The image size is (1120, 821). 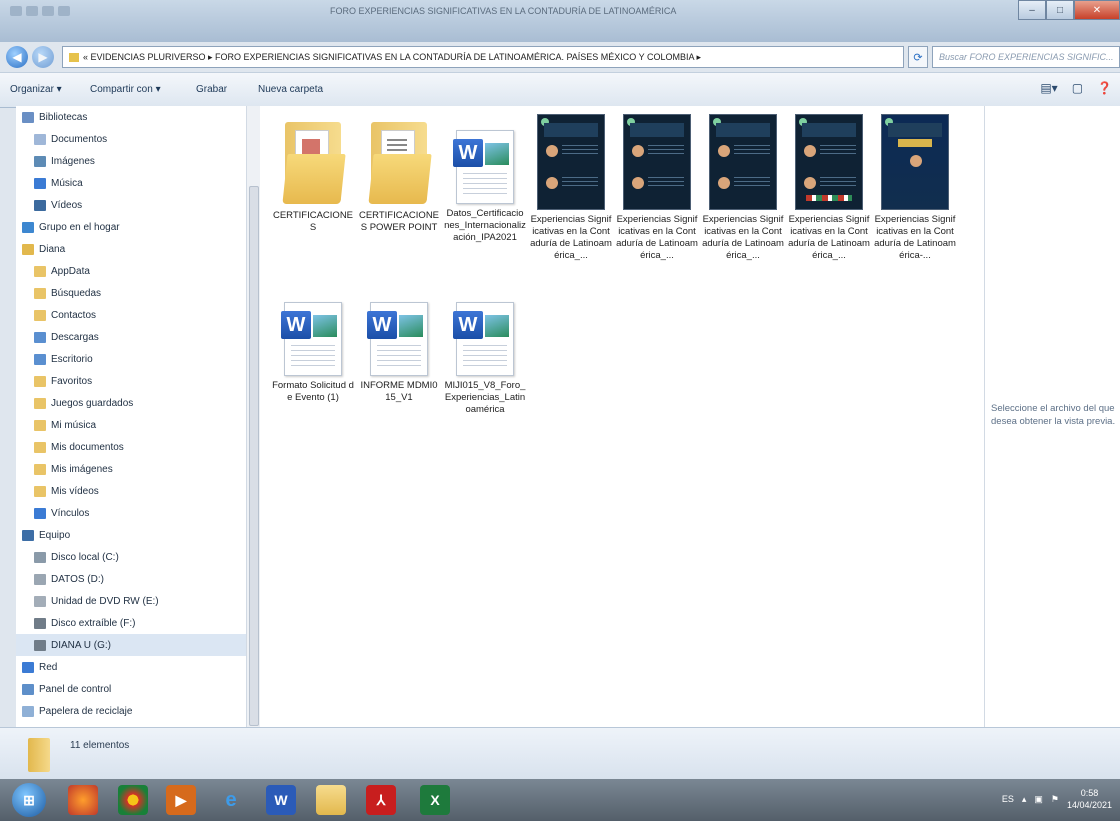 I want to click on excel-icon: X, so click(x=435, y=800).